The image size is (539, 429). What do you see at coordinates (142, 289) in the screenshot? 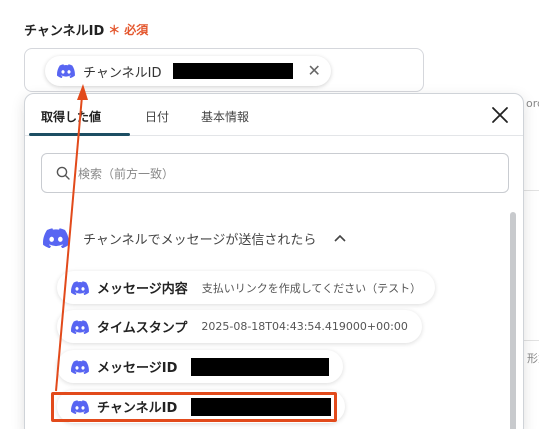
I see `item-name: メッセージ内容` at bounding box center [142, 289].